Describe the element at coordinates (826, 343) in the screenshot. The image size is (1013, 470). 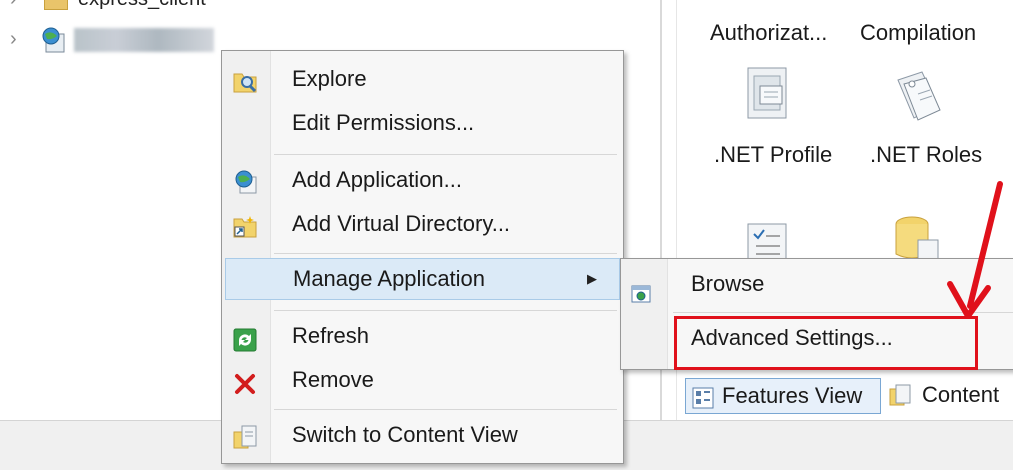
I see `annotation-highlight-box` at that location.